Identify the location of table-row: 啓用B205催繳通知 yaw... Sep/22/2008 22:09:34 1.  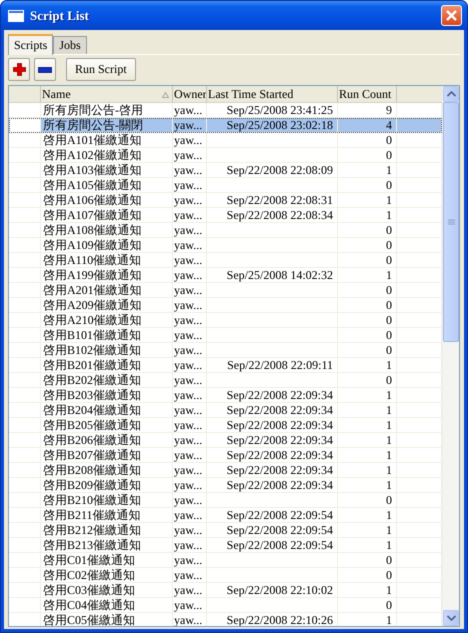
(225, 425).